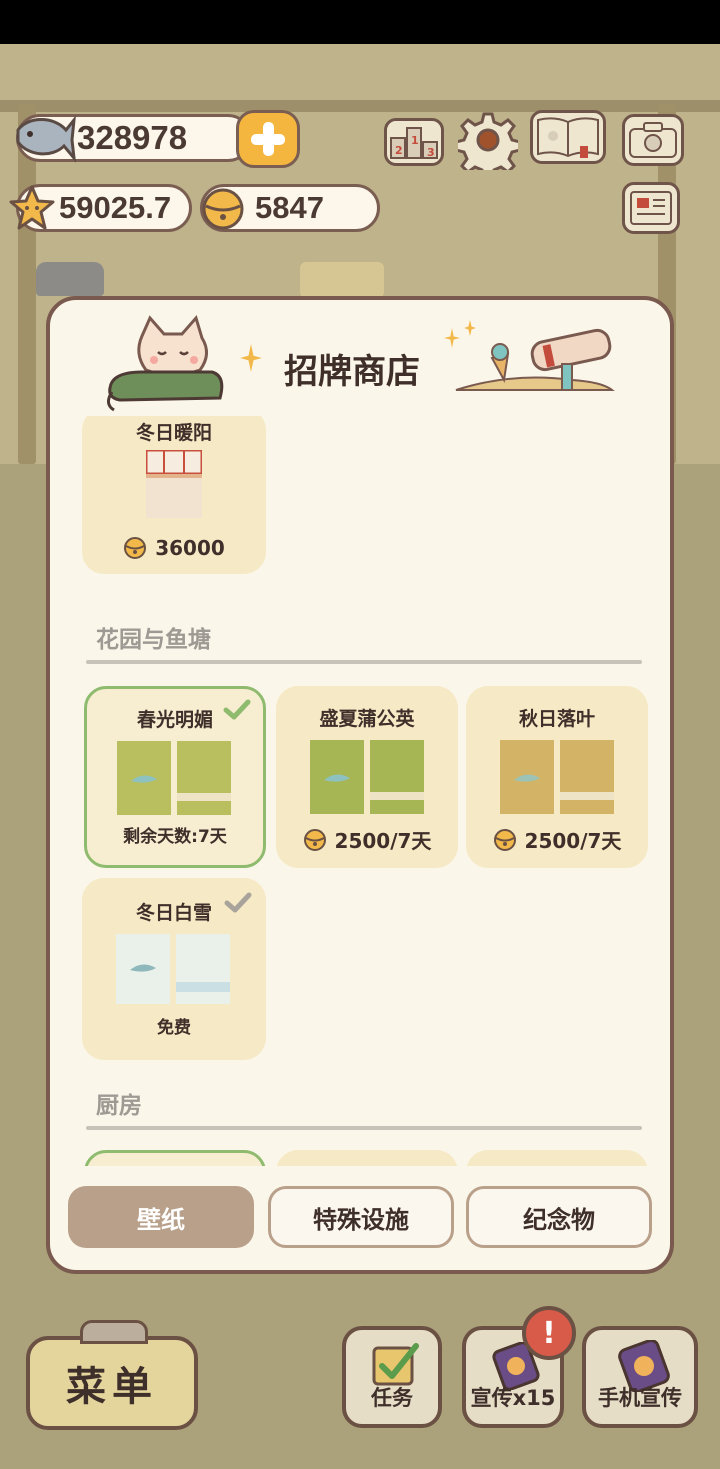 This screenshot has width=720, height=1469. What do you see at coordinates (488, 140) in the screenshot?
I see `gear-icon` at bounding box center [488, 140].